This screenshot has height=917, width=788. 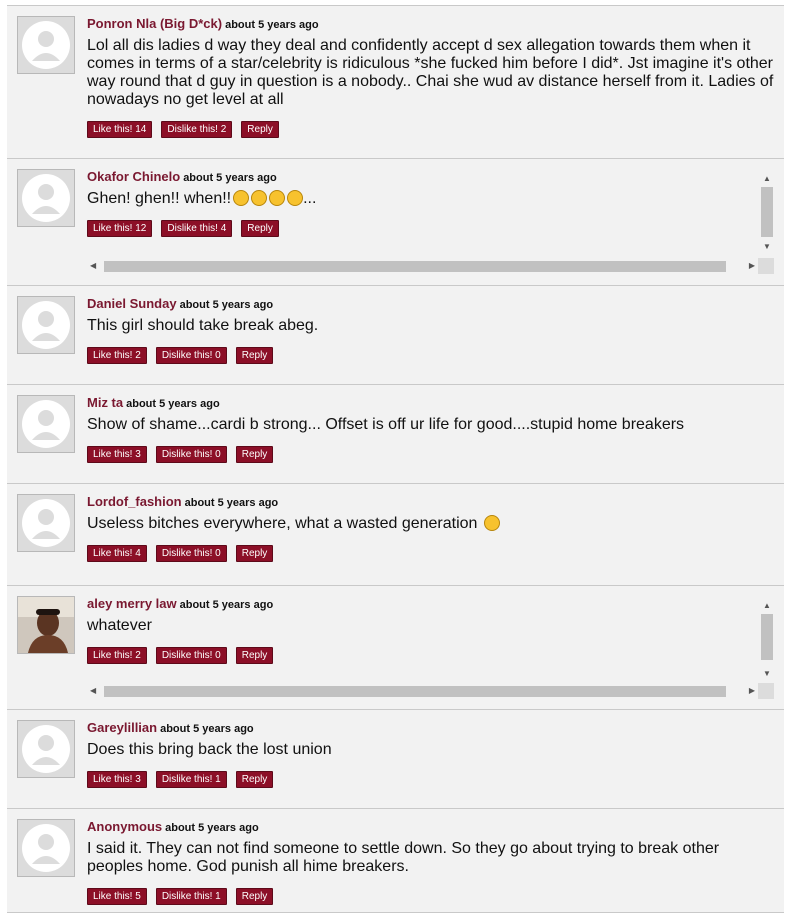 I want to click on like-button: Like this! 5, so click(x=117, y=896).